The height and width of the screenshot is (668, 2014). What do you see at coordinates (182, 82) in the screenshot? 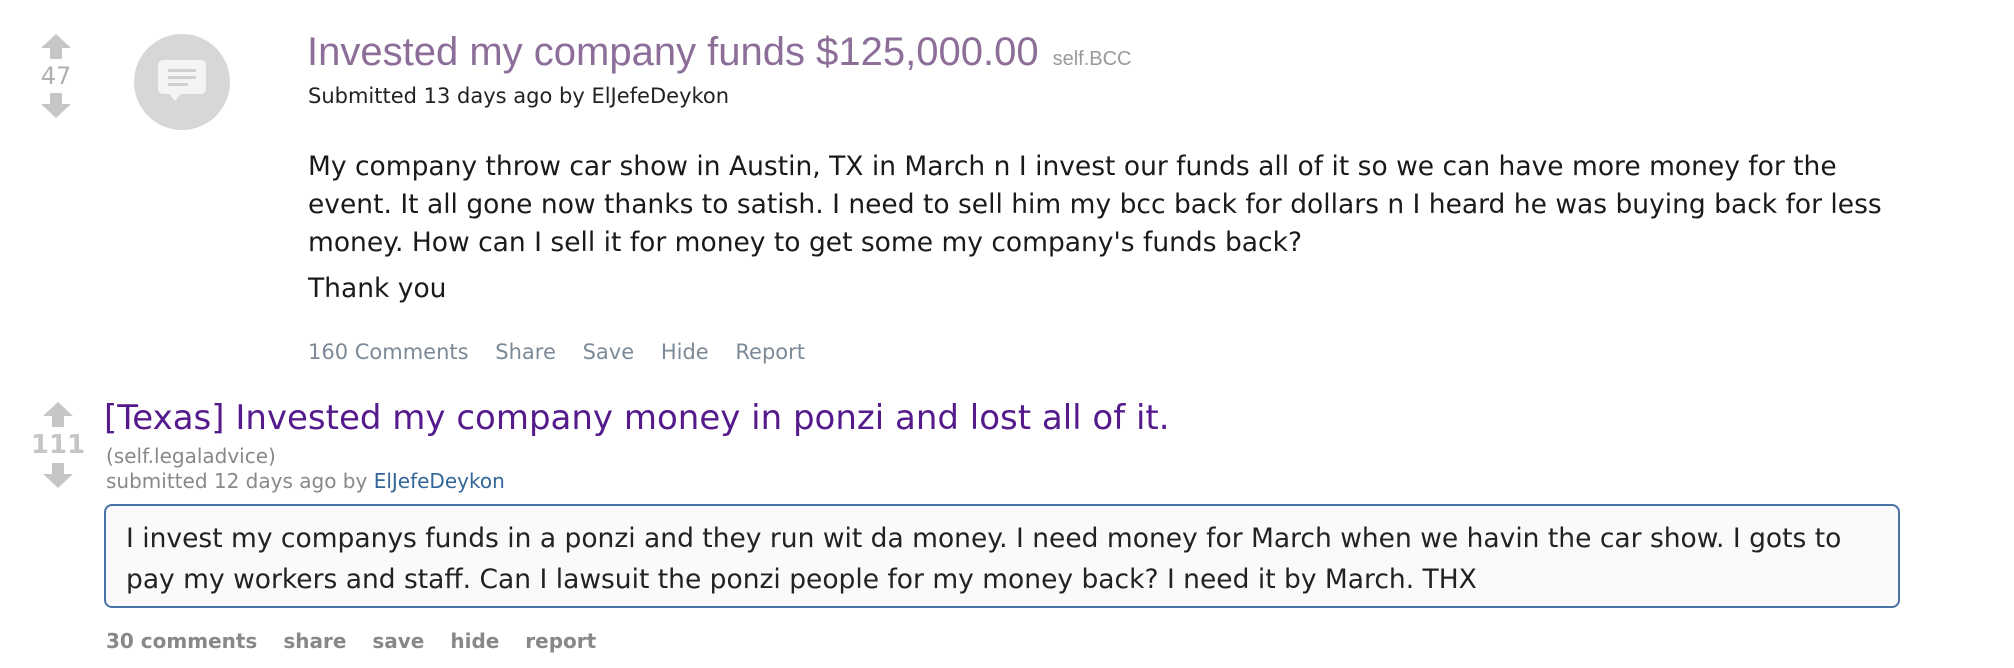
I see `self-post-thumbnail-icon` at bounding box center [182, 82].